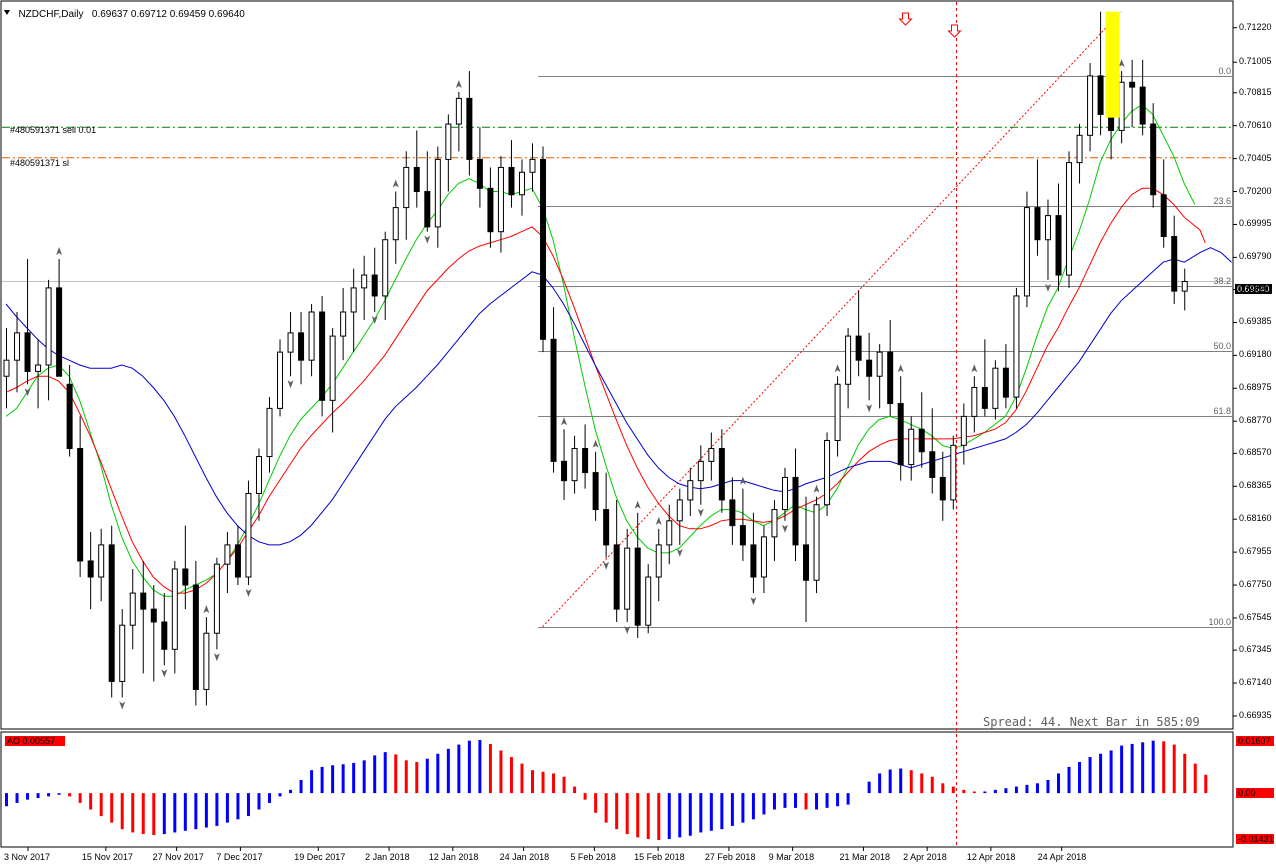 The width and height of the screenshot is (1276, 867). Describe the element at coordinates (864, 857) in the screenshot. I see `time-tick-label: 21 Mar 2018` at that location.